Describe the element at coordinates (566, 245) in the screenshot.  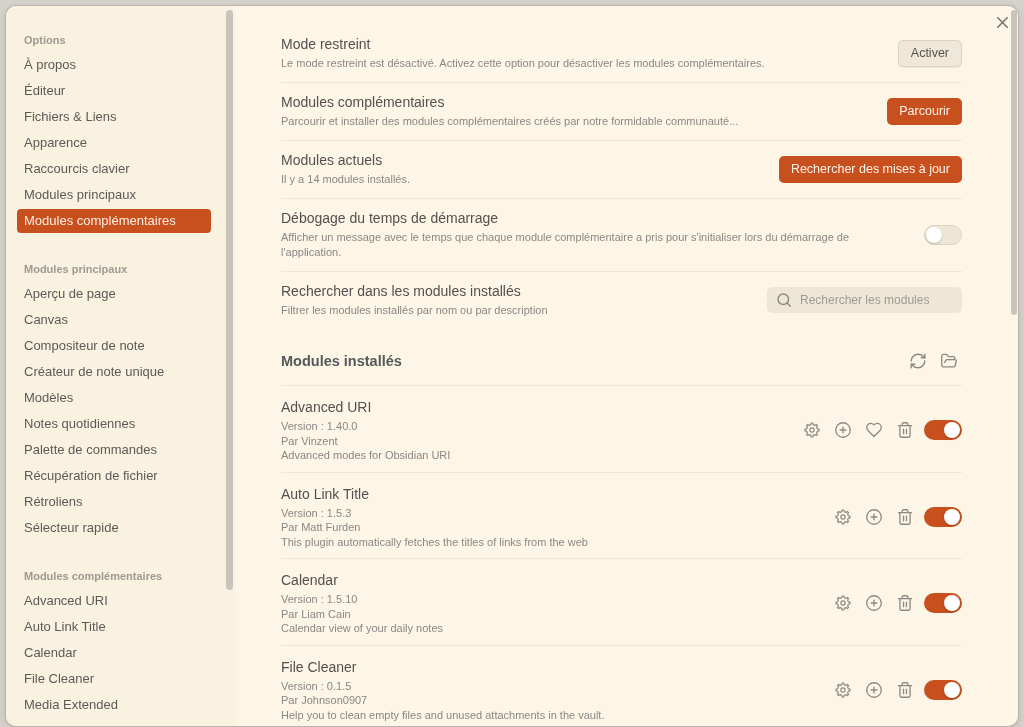
I see `setting-description: Afficher un message avec le temps que chaque module complémentaire a pris pour s'initialiser lors du démarrage de l'application.` at that location.